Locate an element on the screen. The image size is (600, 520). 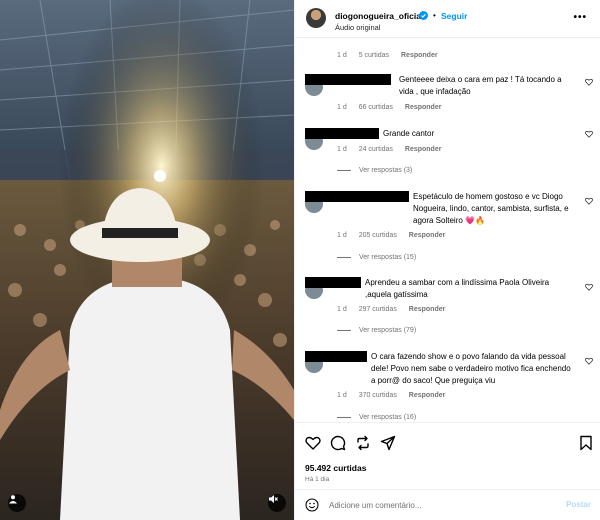
comment-meta: 1 d 205 curtidas Responder is located at coordinates (396, 235).